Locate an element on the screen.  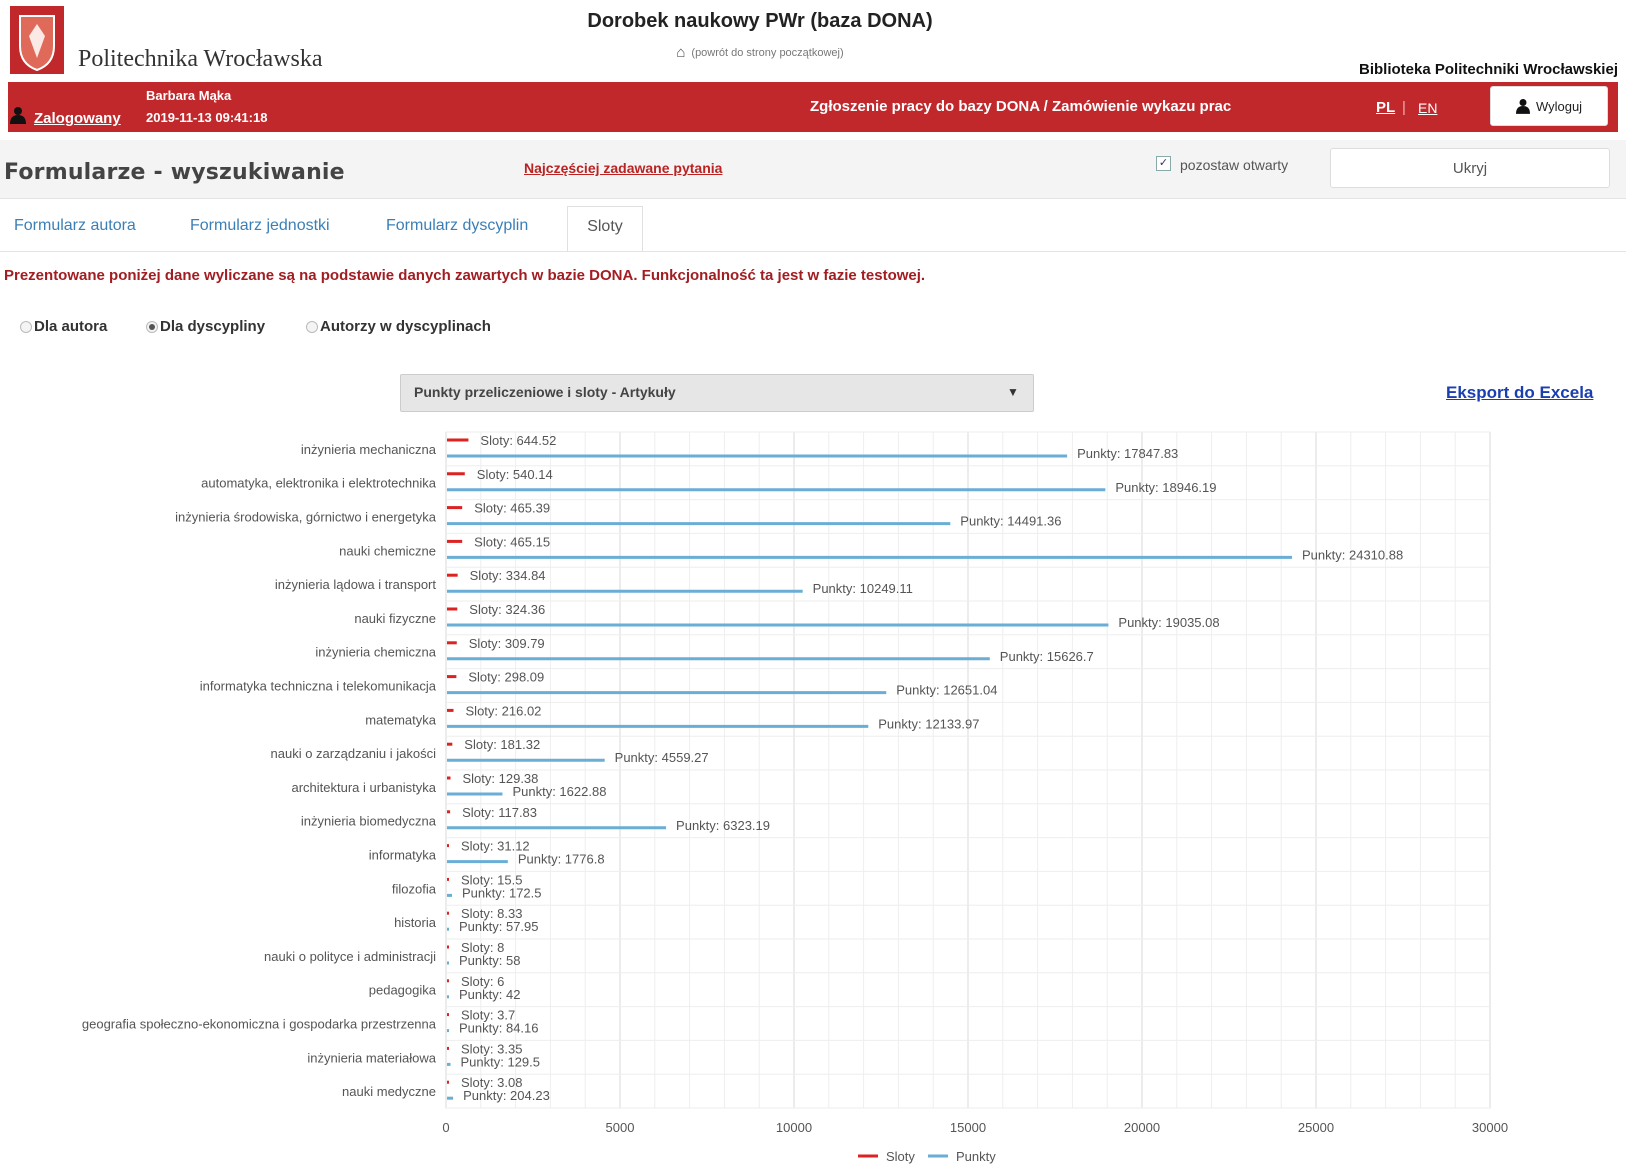
x-tick-label: 0 is located at coordinates (445, 1127).